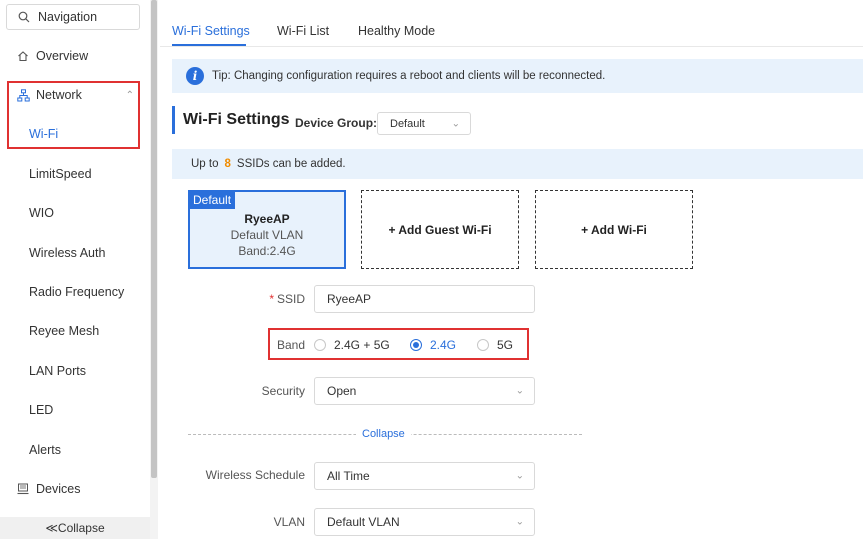 The height and width of the screenshot is (539, 863). What do you see at coordinates (62, 56) in the screenshot?
I see `sidebar-item-label: Overview` at bounding box center [62, 56].